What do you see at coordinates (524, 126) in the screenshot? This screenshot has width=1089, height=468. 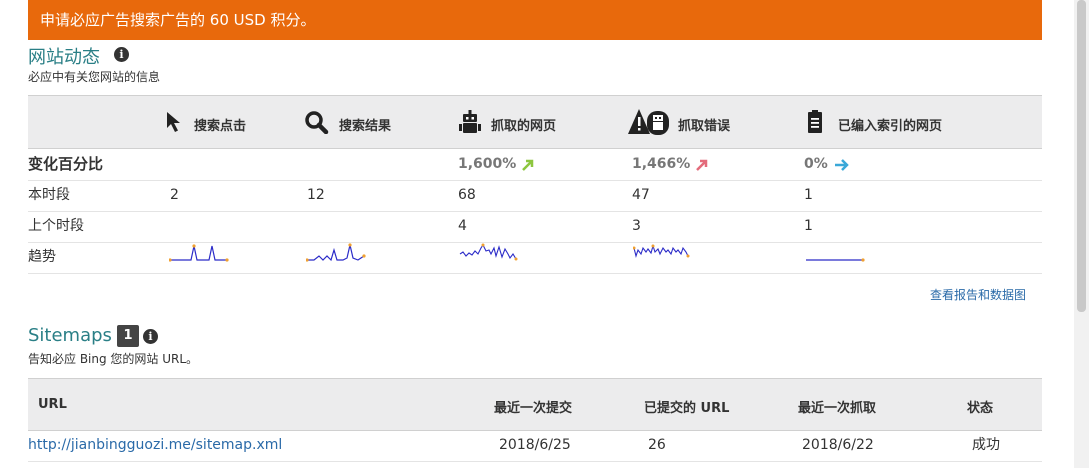 I see `col-crawled-pages: 抓取的网页` at bounding box center [524, 126].